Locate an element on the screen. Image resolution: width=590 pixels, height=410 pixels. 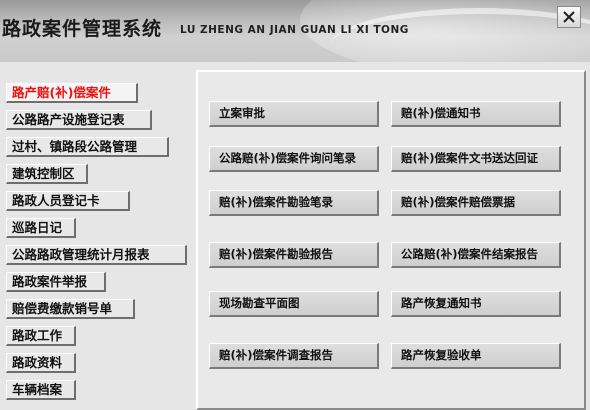
inspection-report-button: 赔(补)偿案件勘验报告 is located at coordinates (294, 255).